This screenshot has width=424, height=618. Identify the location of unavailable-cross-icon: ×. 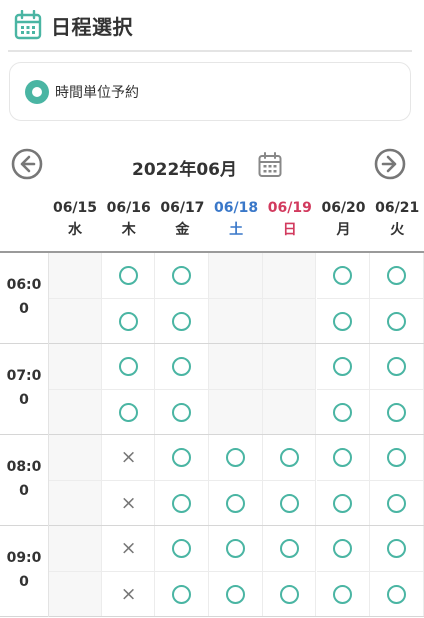
(128, 502).